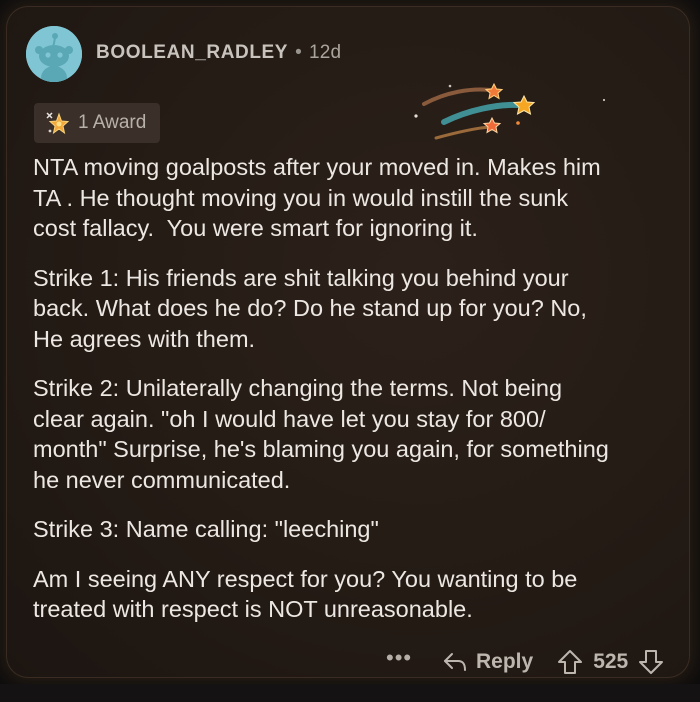  I want to click on comment-header: BOOLEAN_RADLEY • 12d, so click(218, 53).